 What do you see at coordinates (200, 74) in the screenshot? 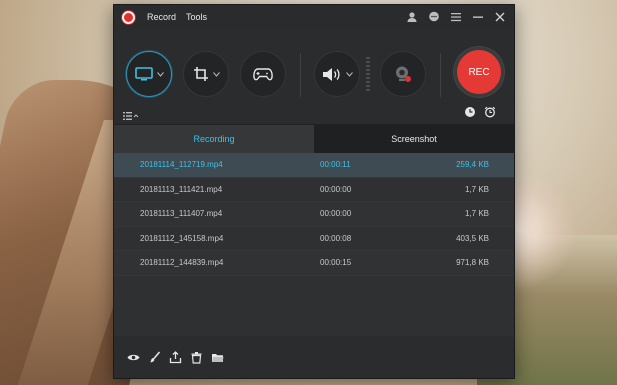
I see `crop-icon` at bounding box center [200, 74].